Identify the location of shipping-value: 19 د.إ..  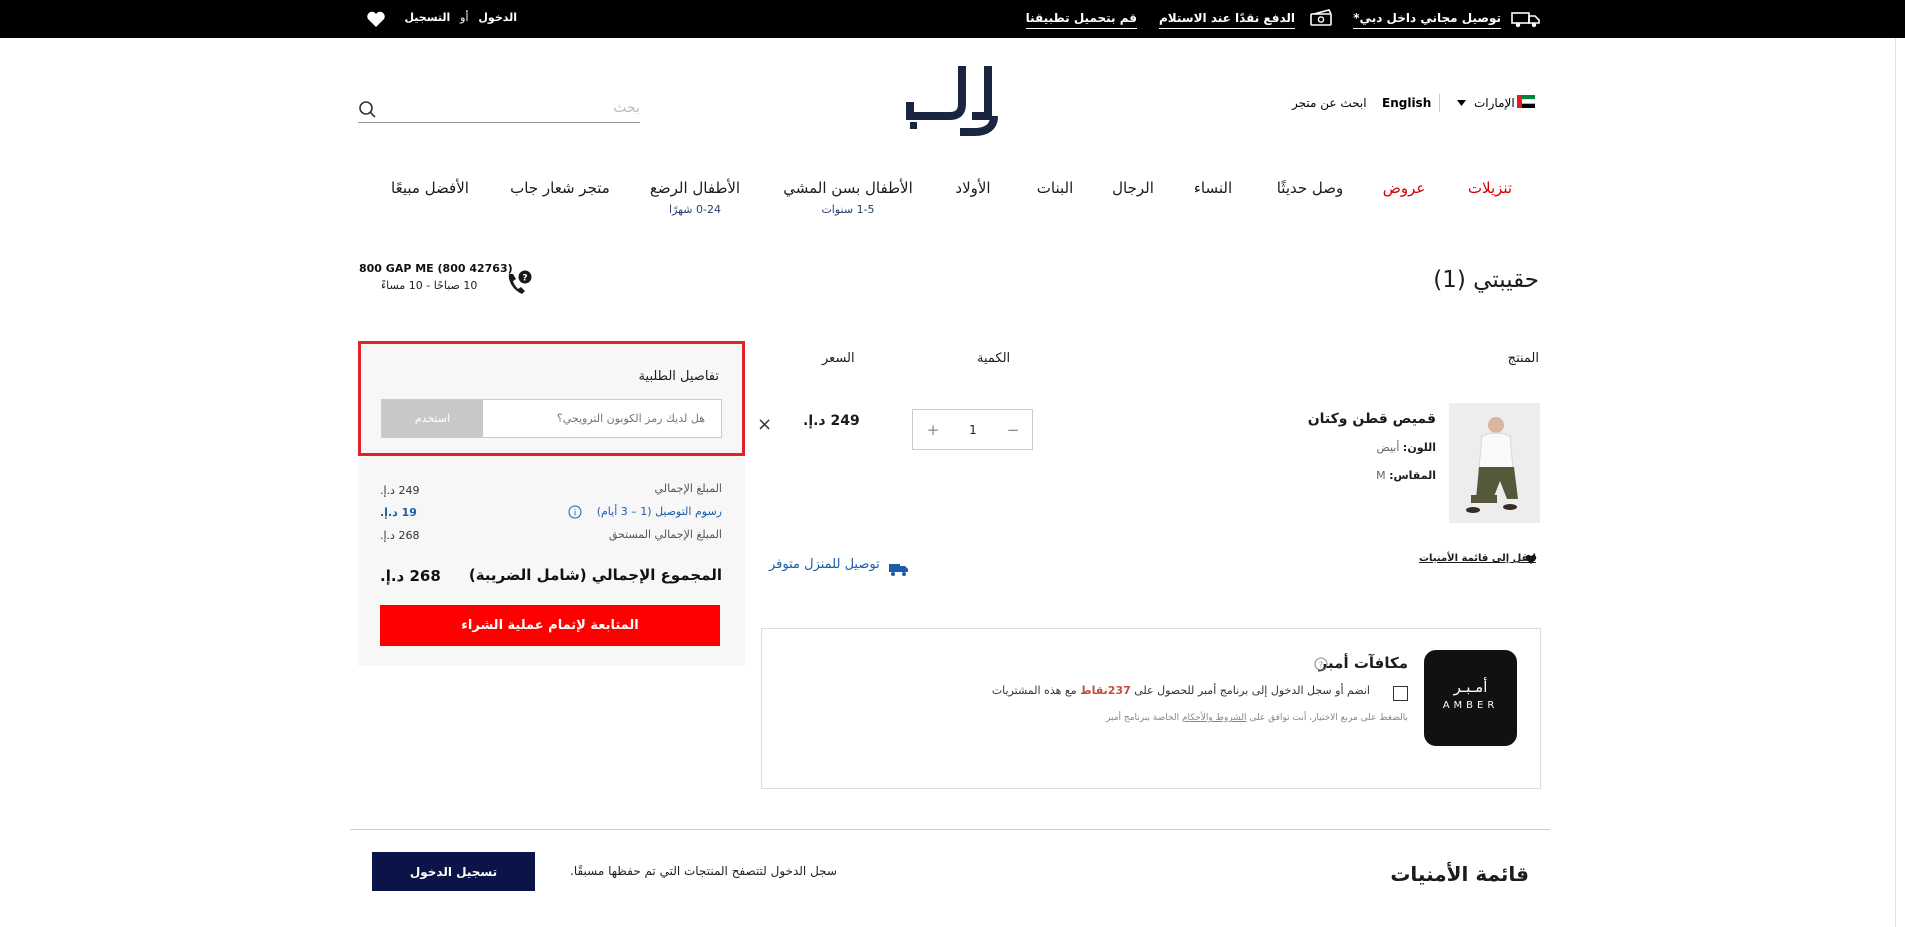
(398, 512).